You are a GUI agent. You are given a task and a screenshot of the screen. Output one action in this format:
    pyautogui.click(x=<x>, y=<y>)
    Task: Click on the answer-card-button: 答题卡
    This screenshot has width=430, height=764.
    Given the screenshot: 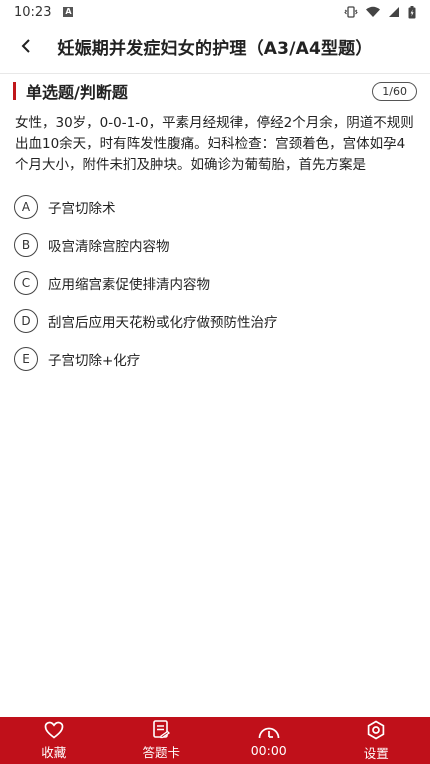 What is the action you would take?
    pyautogui.click(x=162, y=740)
    